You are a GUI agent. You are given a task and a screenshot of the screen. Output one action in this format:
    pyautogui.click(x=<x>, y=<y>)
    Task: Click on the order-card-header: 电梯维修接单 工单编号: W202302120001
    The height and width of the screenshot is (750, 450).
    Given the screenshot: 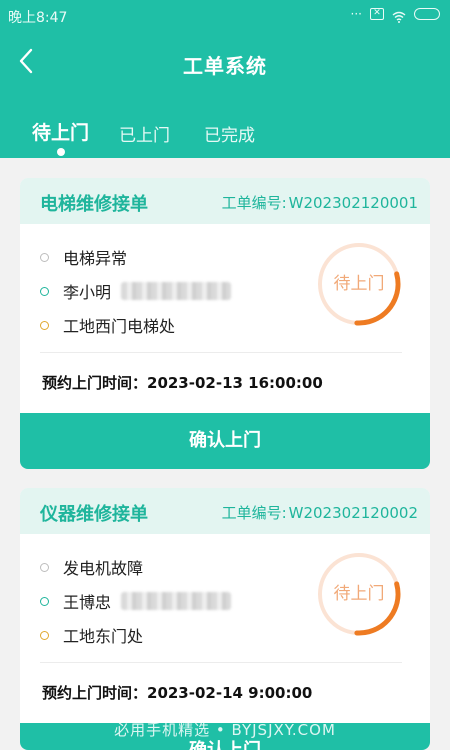 What is the action you would take?
    pyautogui.click(x=225, y=201)
    